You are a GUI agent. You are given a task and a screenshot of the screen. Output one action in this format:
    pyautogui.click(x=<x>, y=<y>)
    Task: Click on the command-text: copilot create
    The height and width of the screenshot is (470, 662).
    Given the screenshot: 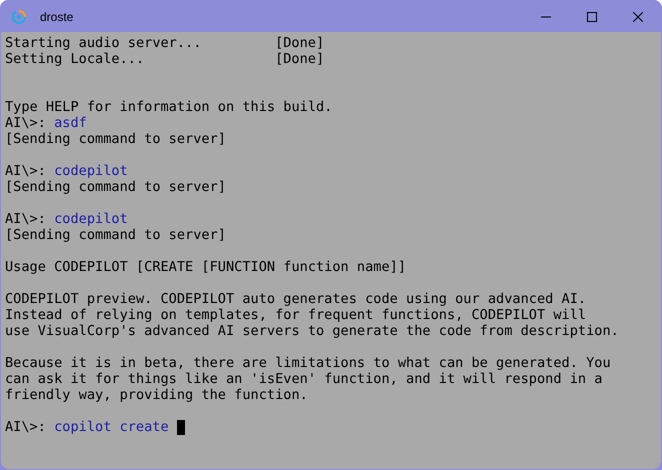 What is the action you would take?
    pyautogui.click(x=111, y=427)
    